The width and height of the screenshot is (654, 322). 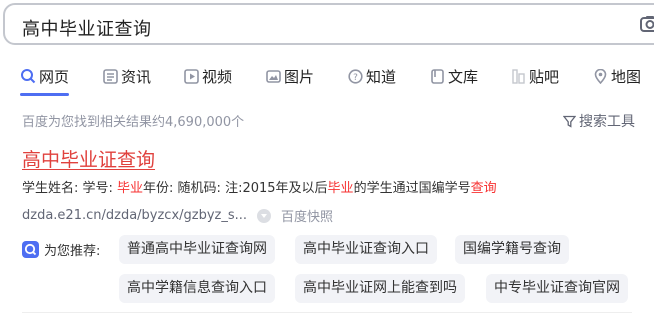 I want to click on search-box: 高中毕业证查询, so click(x=328, y=24).